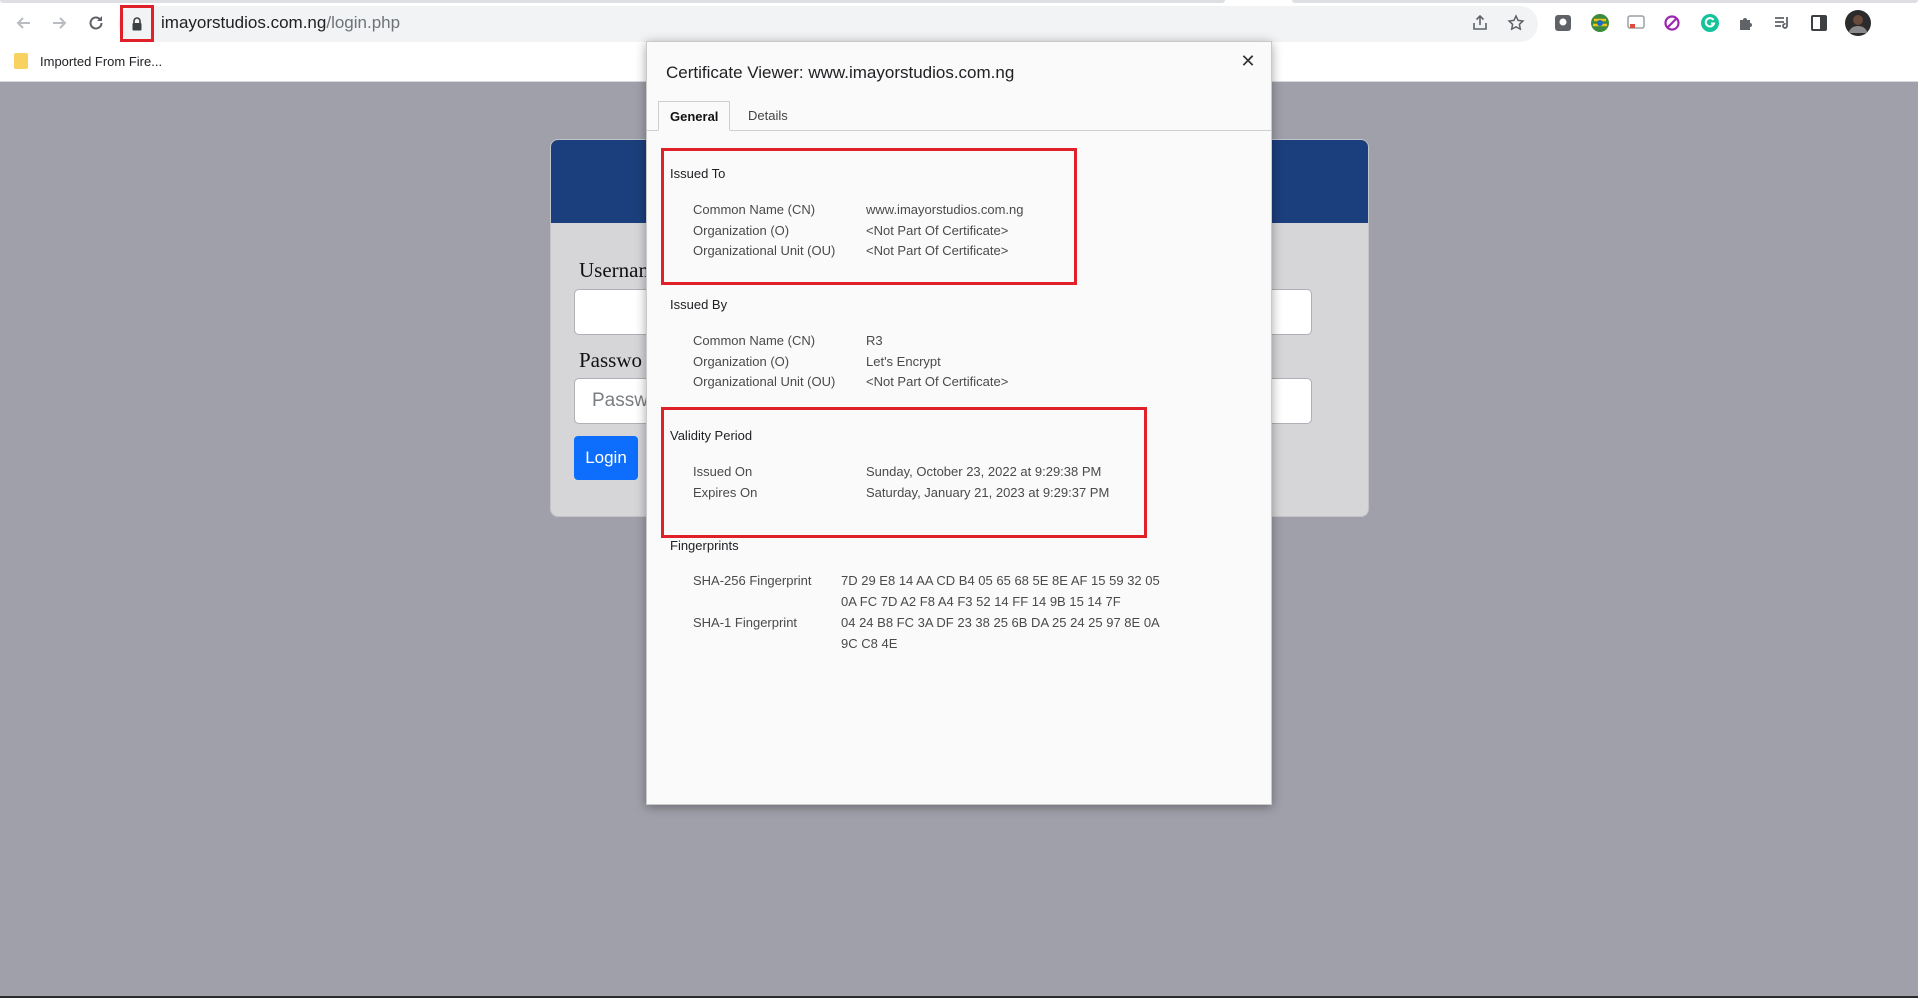  What do you see at coordinates (903, 361) in the screenshot?
I see `issued-by-o-value: Let's Encrypt` at bounding box center [903, 361].